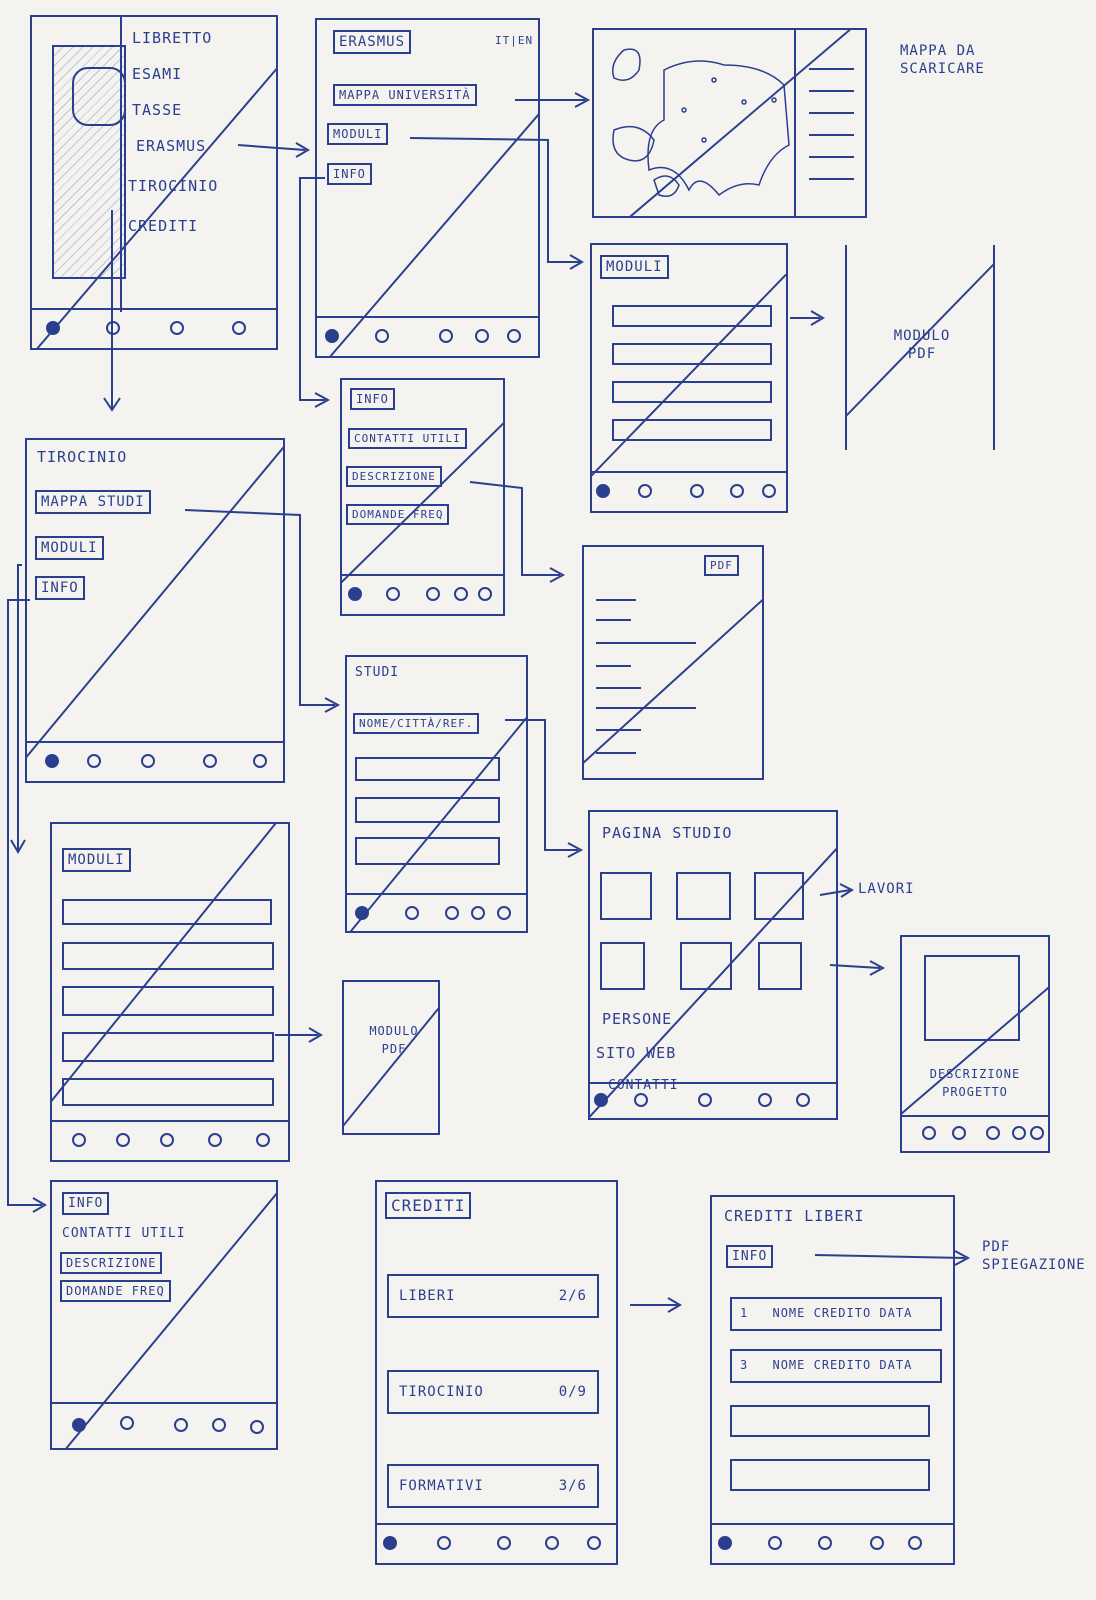 The image size is (1096, 1600). What do you see at coordinates (124, 1233) in the screenshot?
I see `contatti-utili-button: CONTATTI UTILI` at bounding box center [124, 1233].